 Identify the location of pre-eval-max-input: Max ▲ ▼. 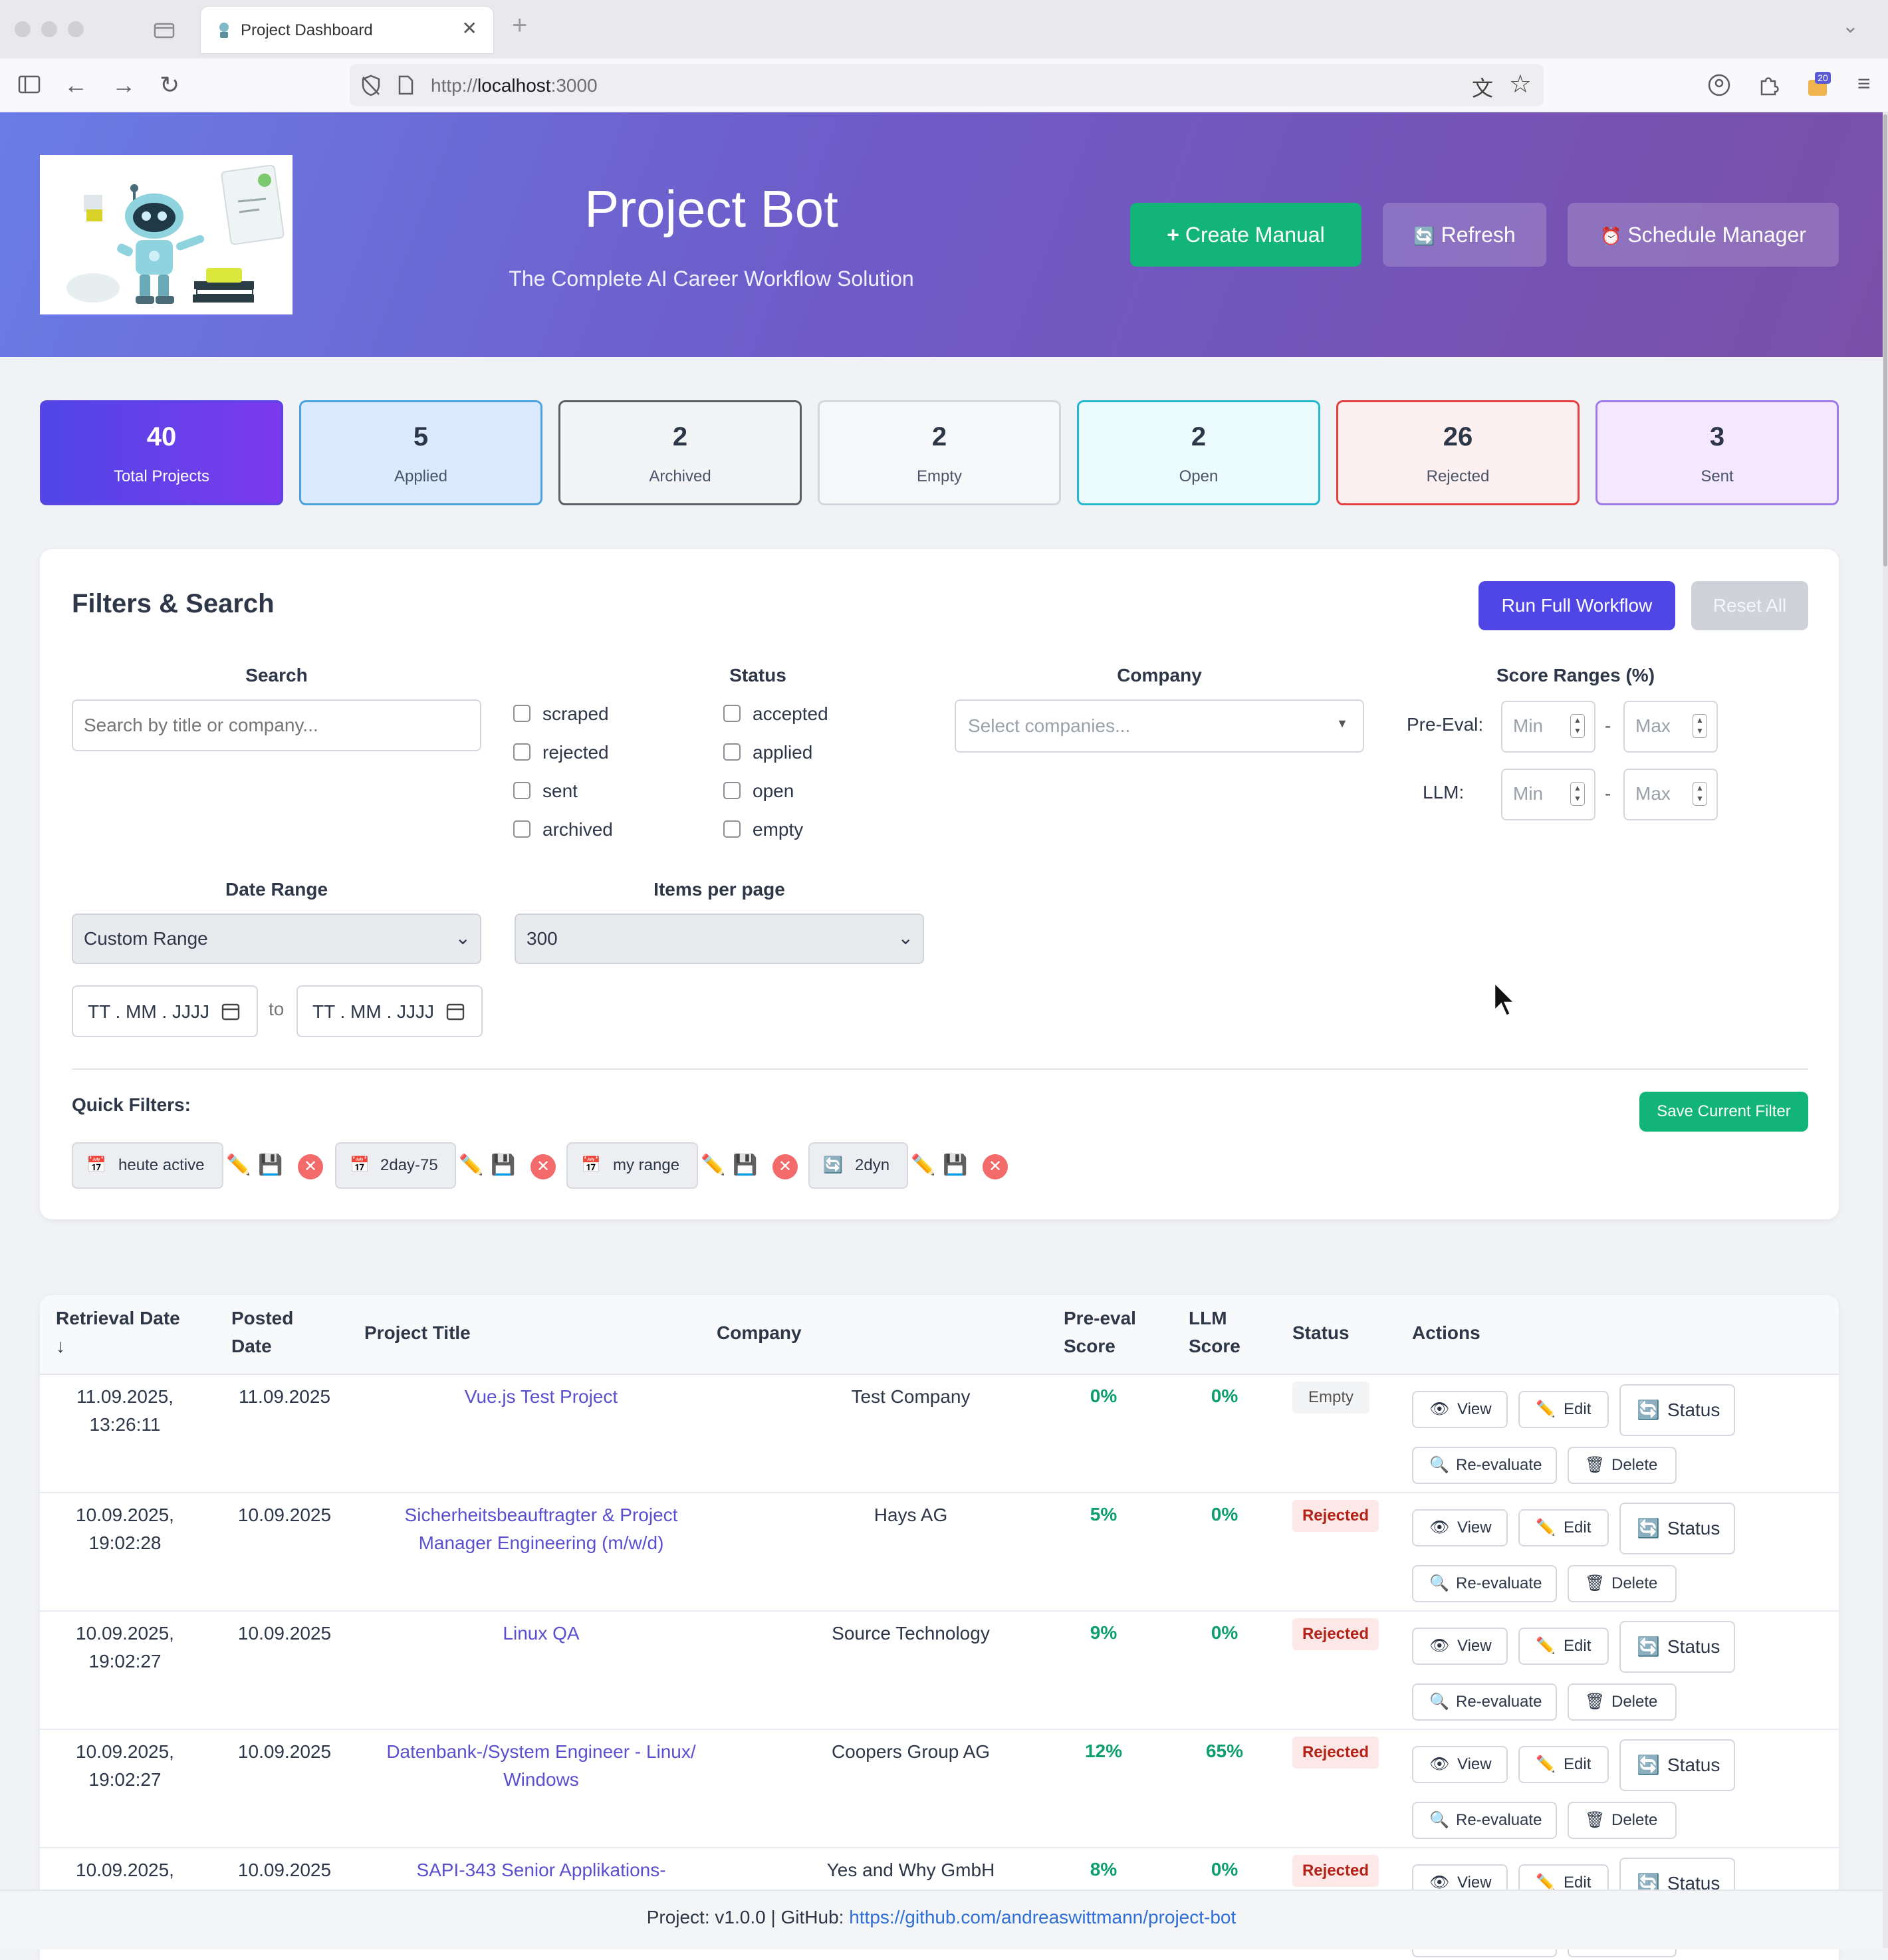
(1670, 727).